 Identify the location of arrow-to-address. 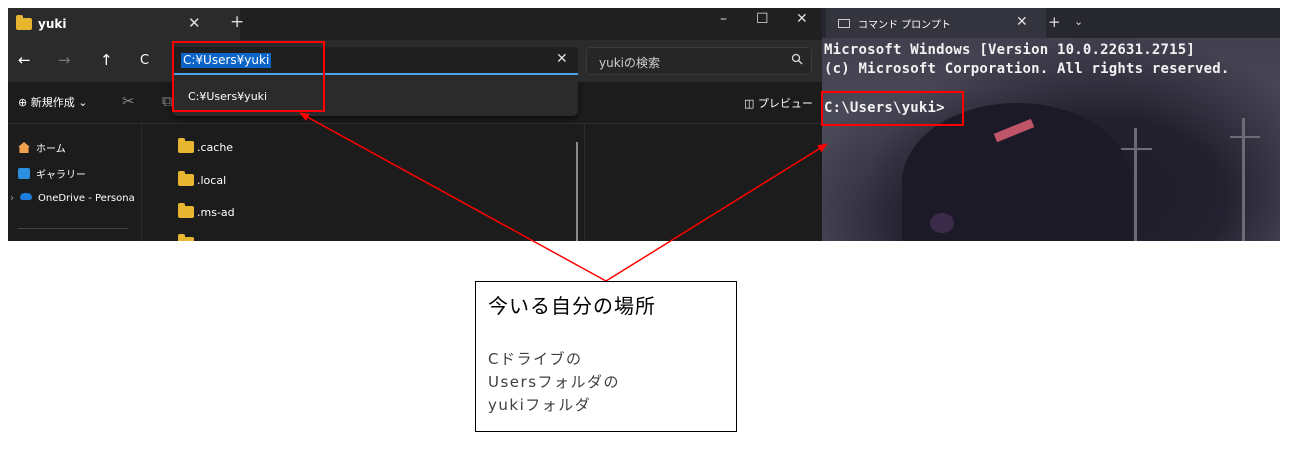
(453, 197).